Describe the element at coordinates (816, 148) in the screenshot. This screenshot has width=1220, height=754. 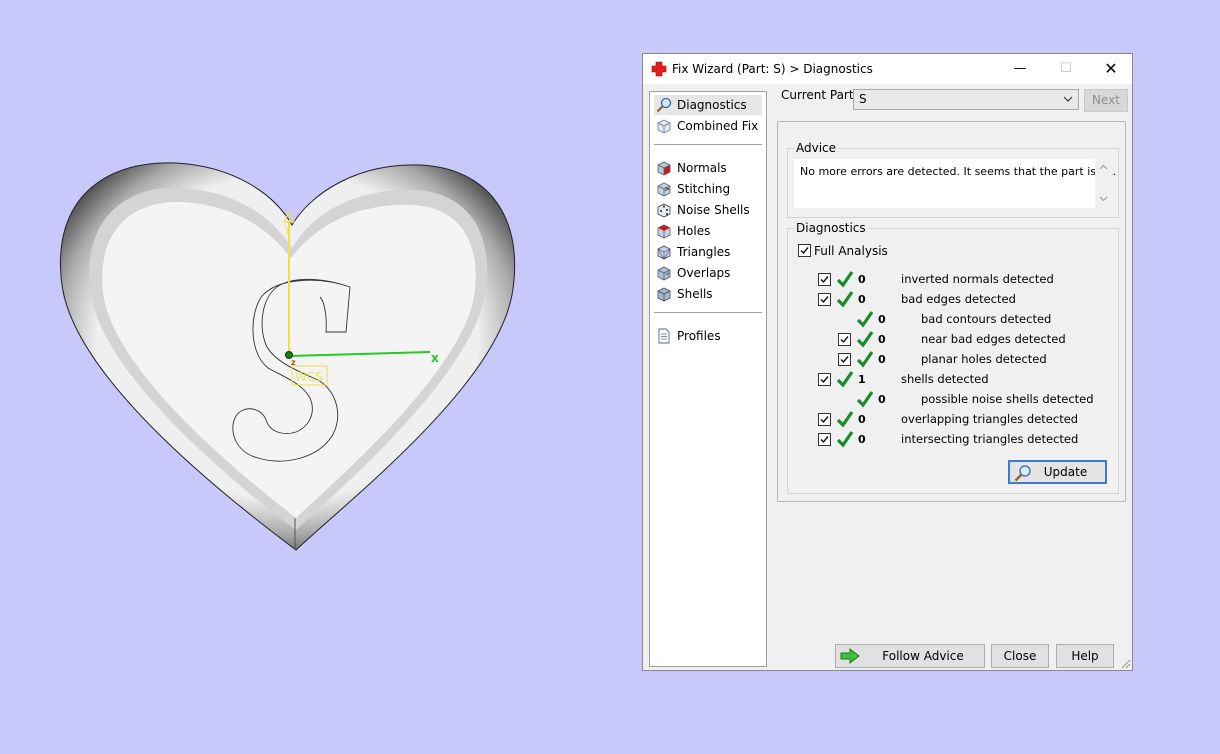
I see `advice-title: Advice` at that location.